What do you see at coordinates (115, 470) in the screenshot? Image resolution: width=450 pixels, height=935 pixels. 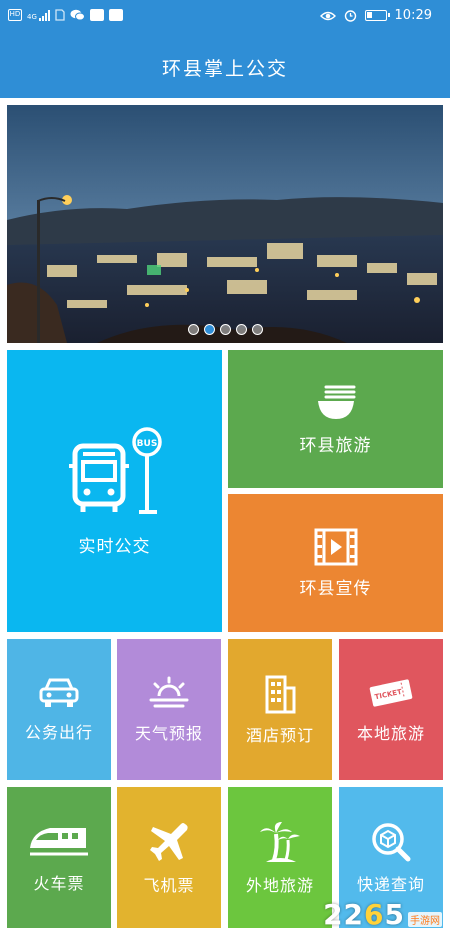 I see `bus-stop-icon: BUS` at bounding box center [115, 470].